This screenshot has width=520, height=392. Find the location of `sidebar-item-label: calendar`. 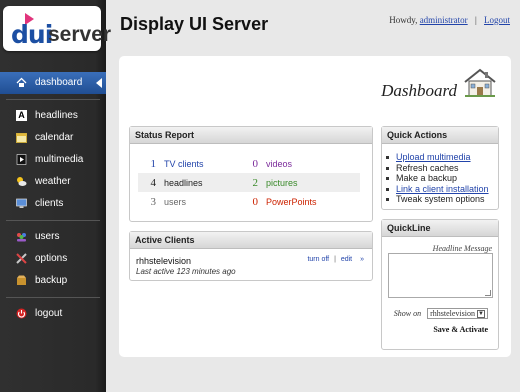

sidebar-item-label: calendar is located at coordinates (54, 137).